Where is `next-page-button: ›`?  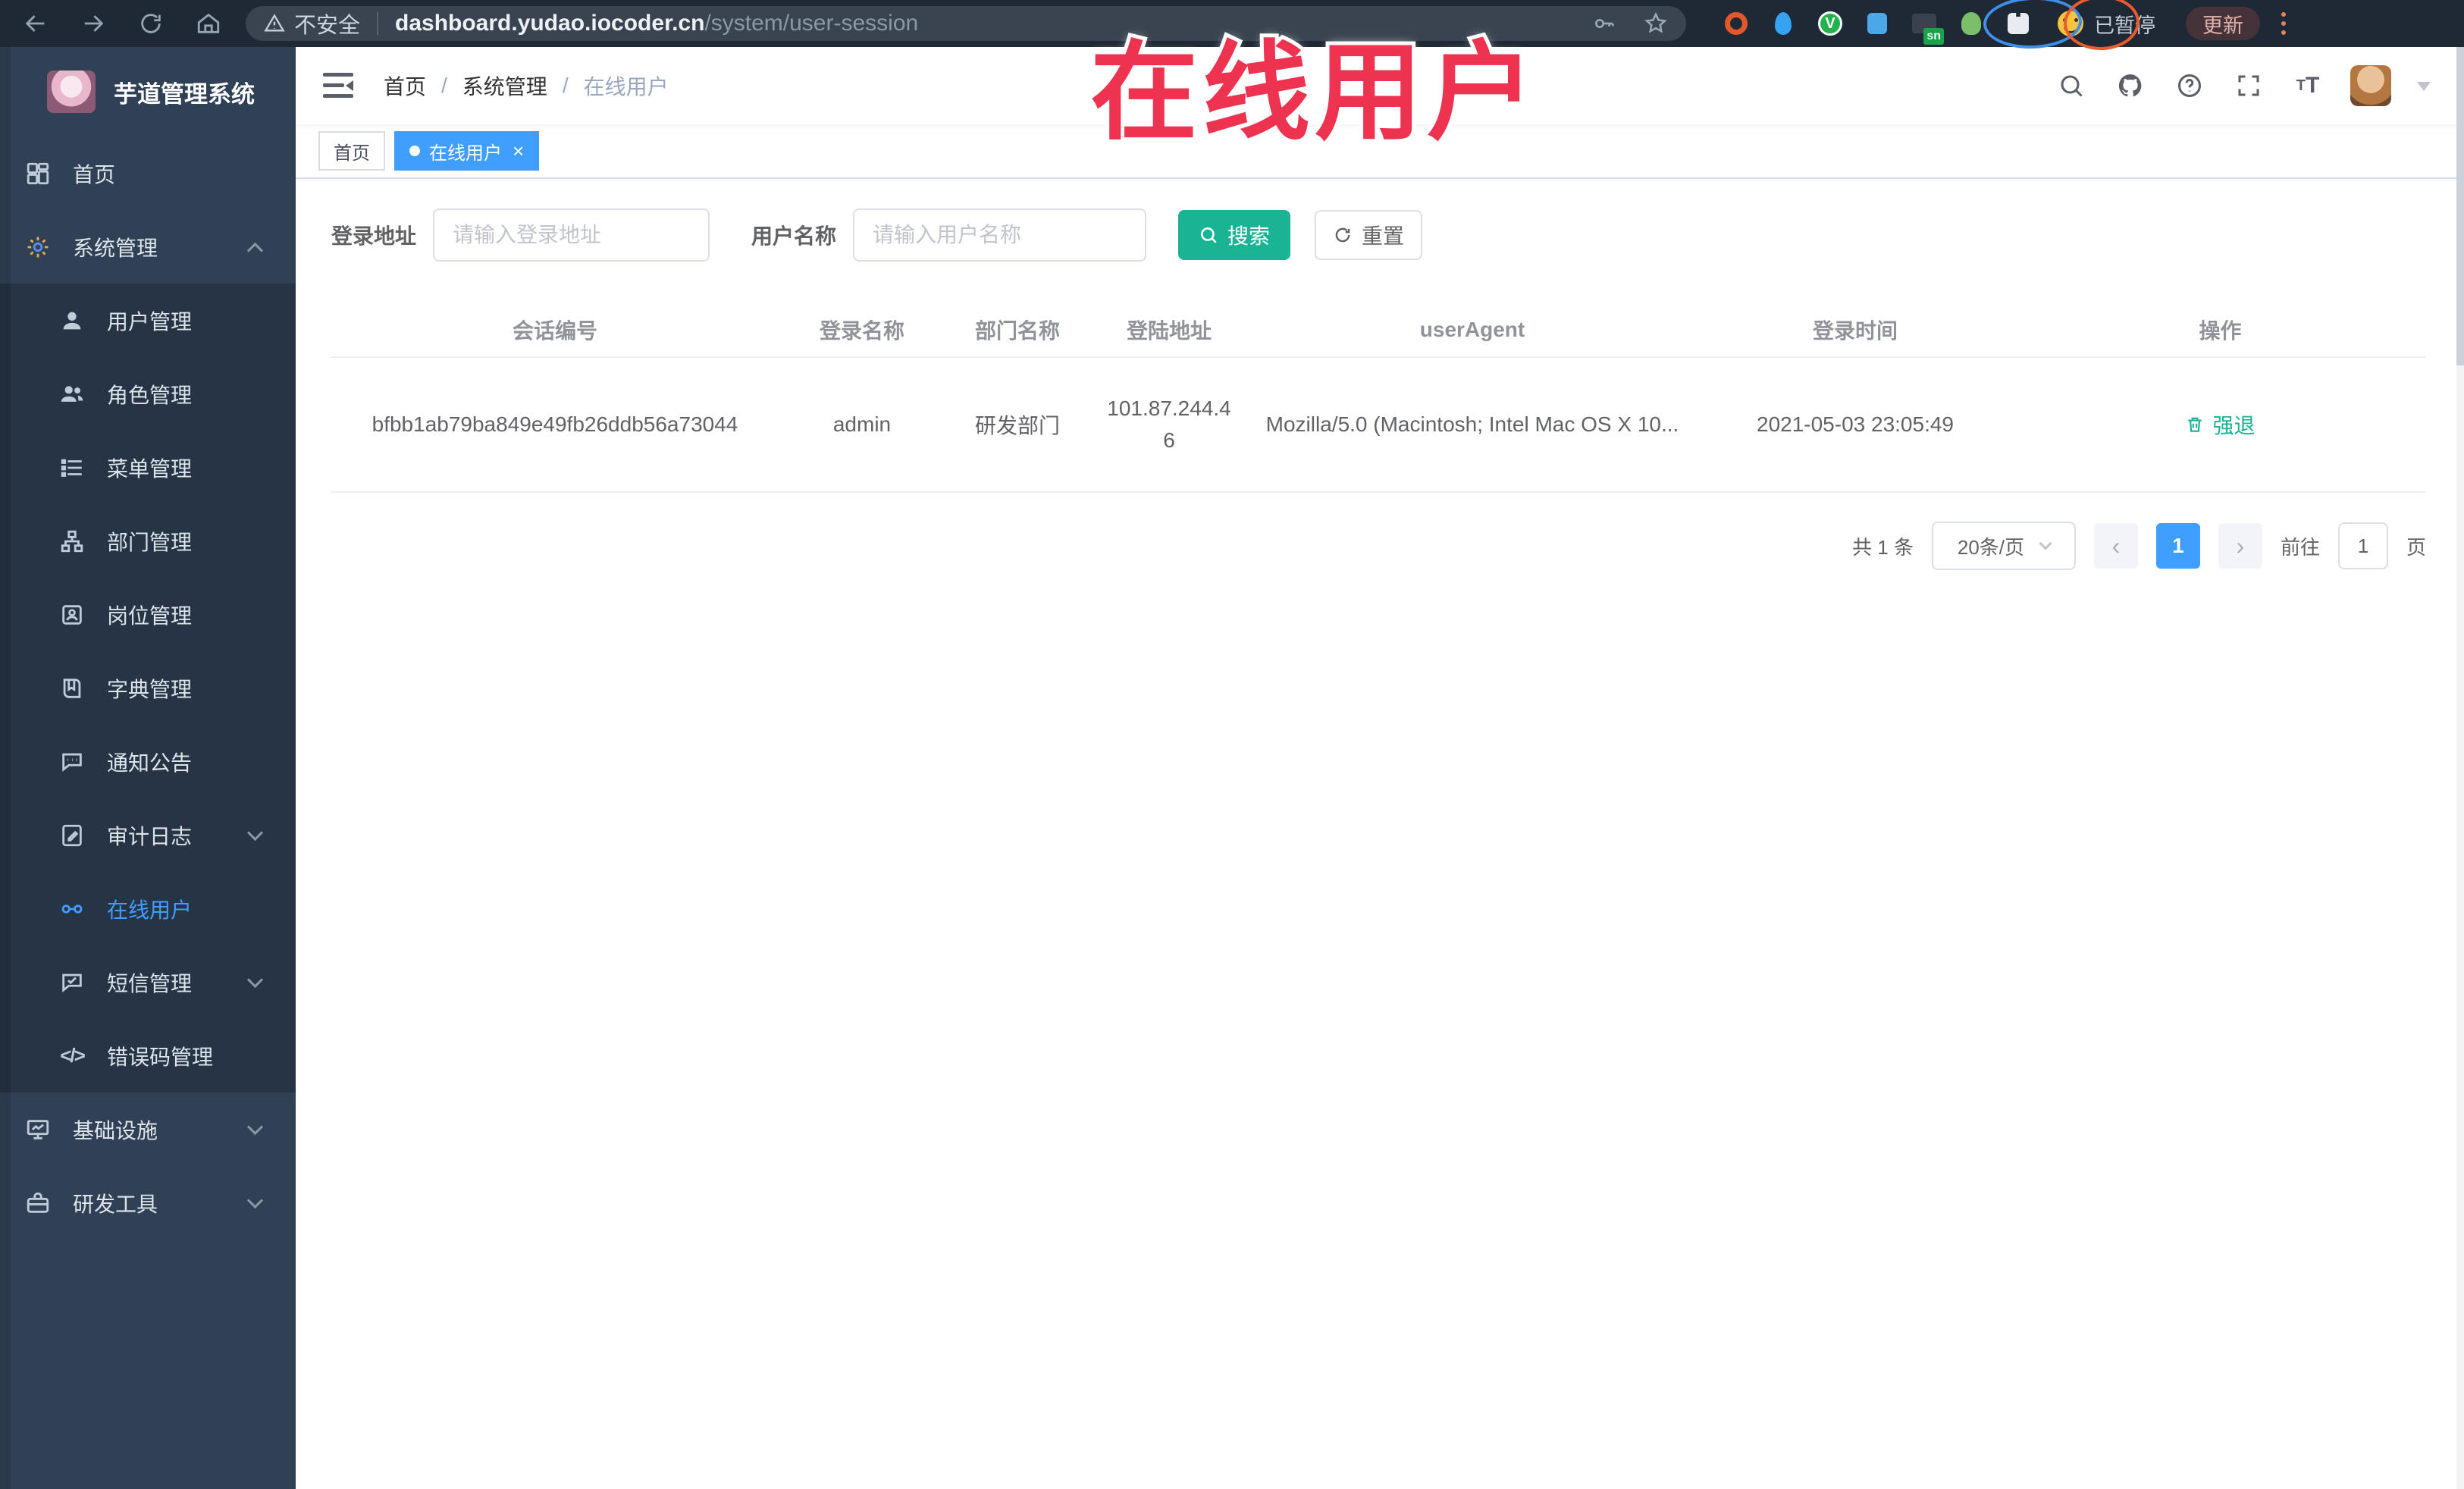
next-page-button: › is located at coordinates (2240, 546).